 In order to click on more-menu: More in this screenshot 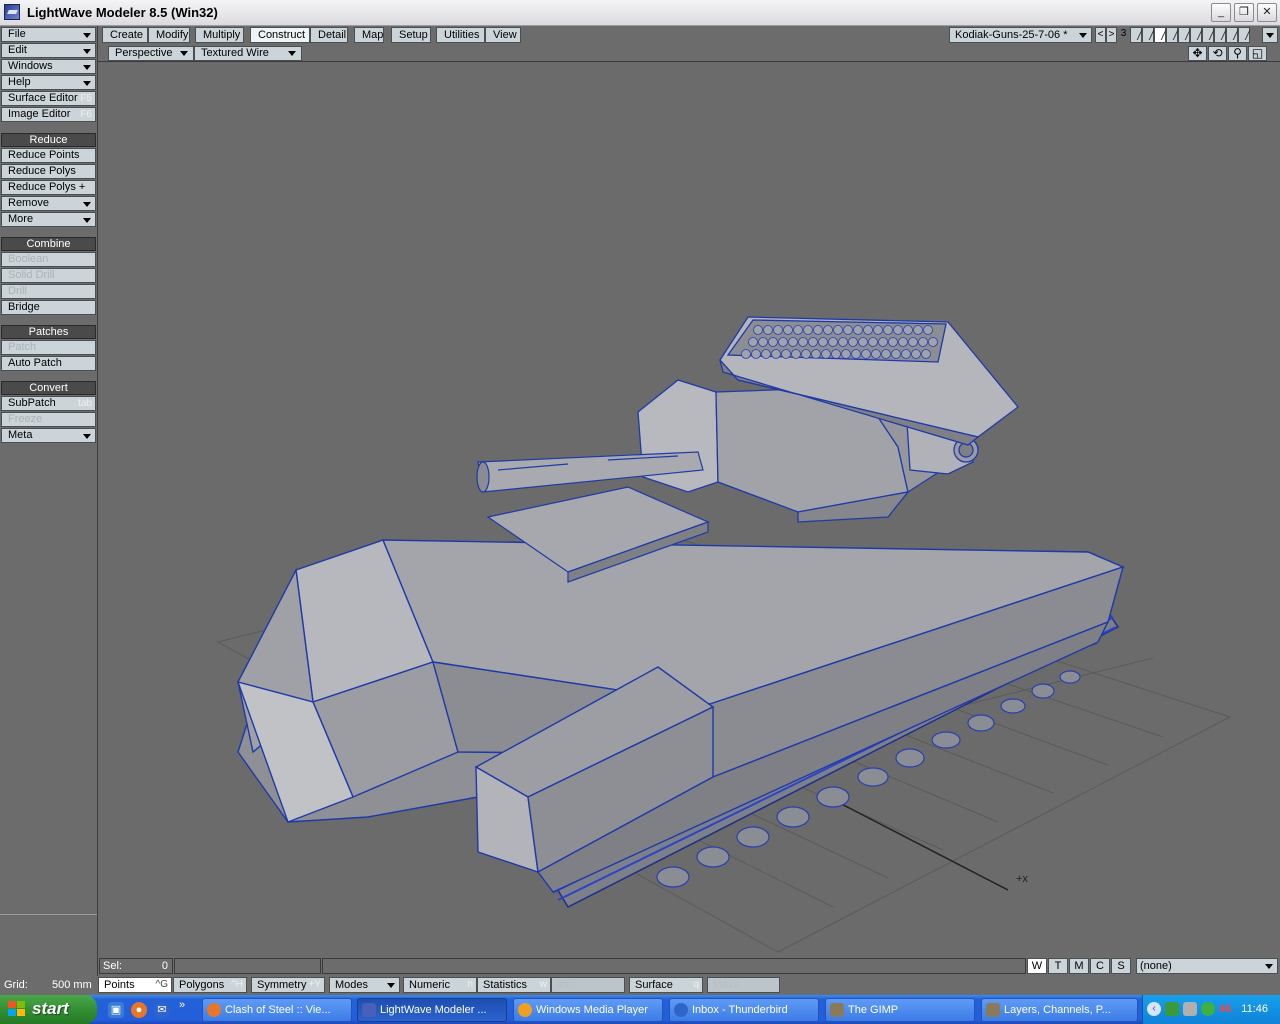, I will do `click(48, 219)`.